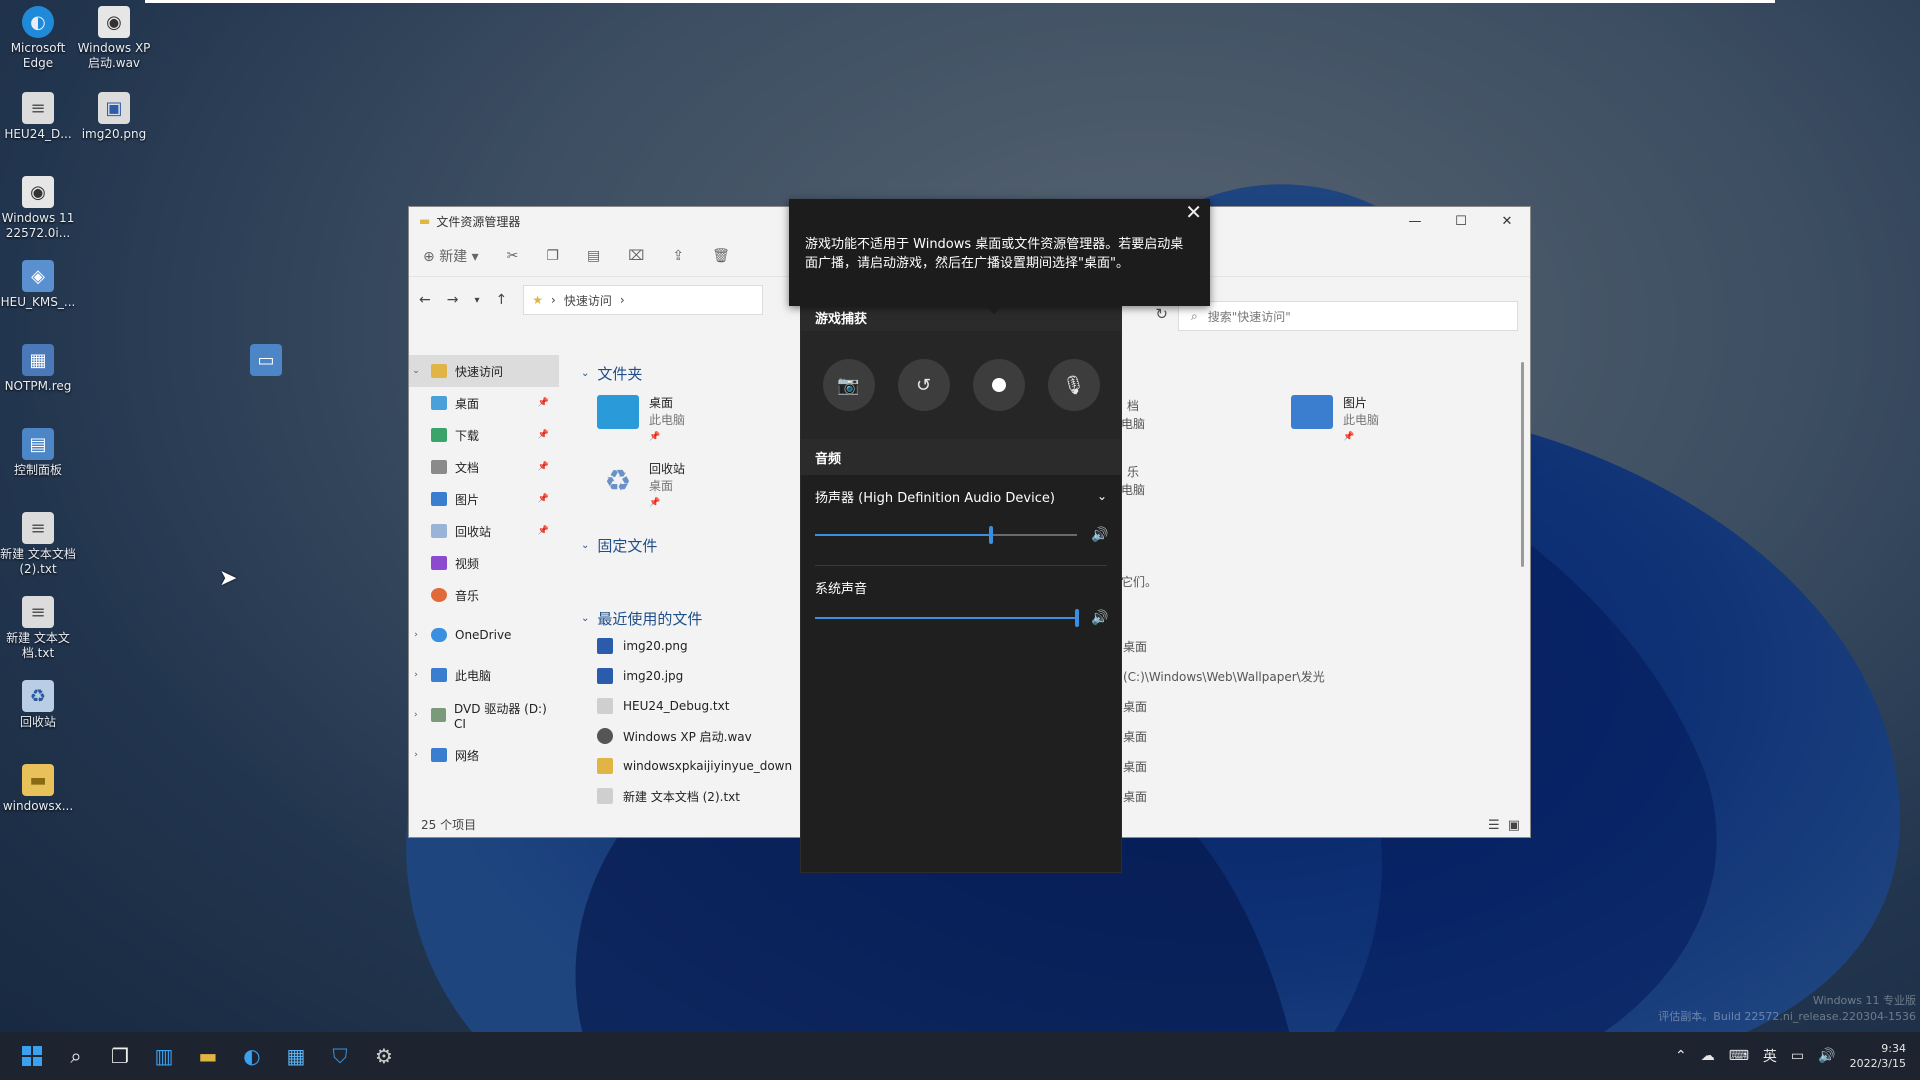 The width and height of the screenshot is (1920, 1080). What do you see at coordinates (1461, 221) in the screenshot?
I see `maximize-button: ☐` at bounding box center [1461, 221].